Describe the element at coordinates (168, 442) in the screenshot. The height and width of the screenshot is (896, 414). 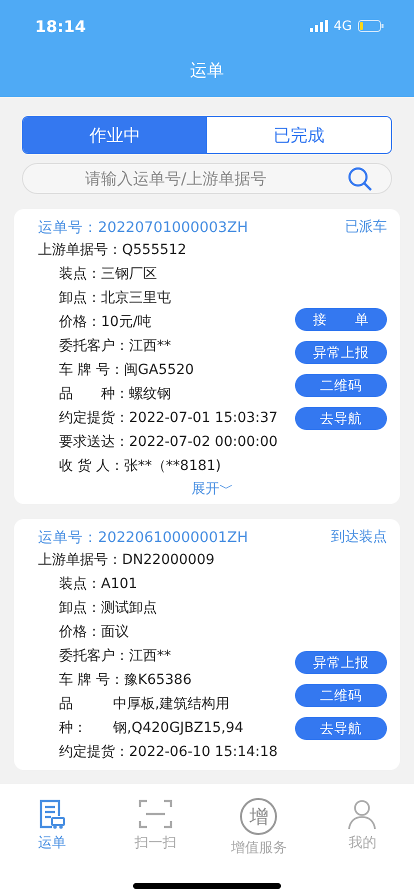
I see `field-text: 要求送达：2022-07-02 00:00:00` at that location.